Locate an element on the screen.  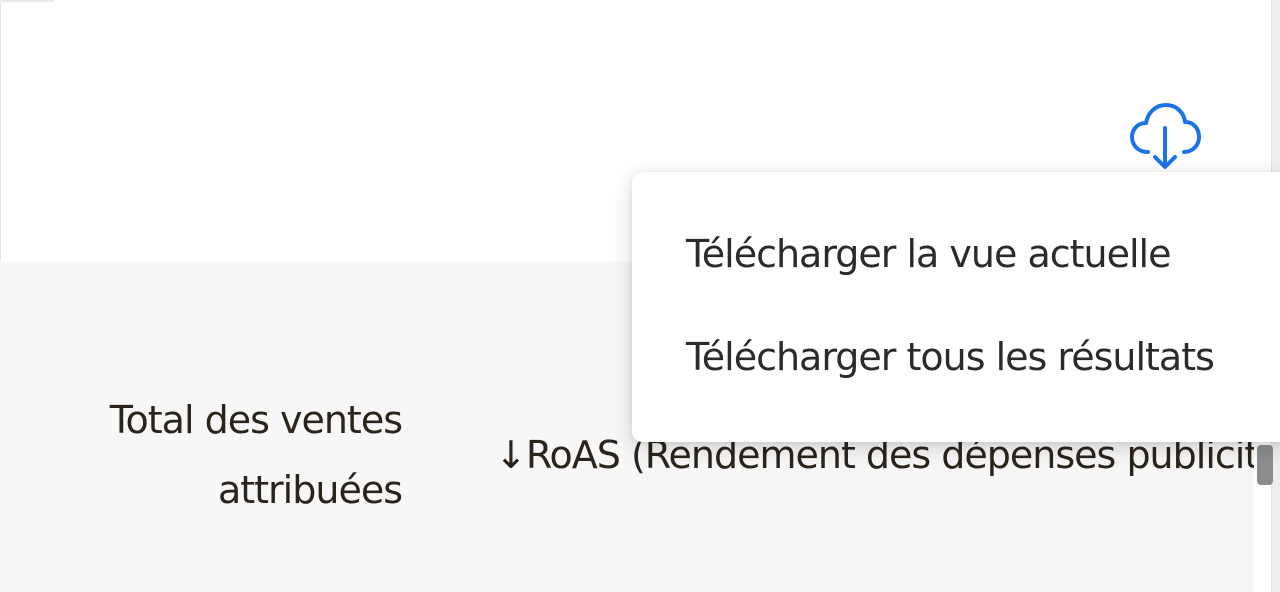
download-button is located at coordinates (1165, 136).